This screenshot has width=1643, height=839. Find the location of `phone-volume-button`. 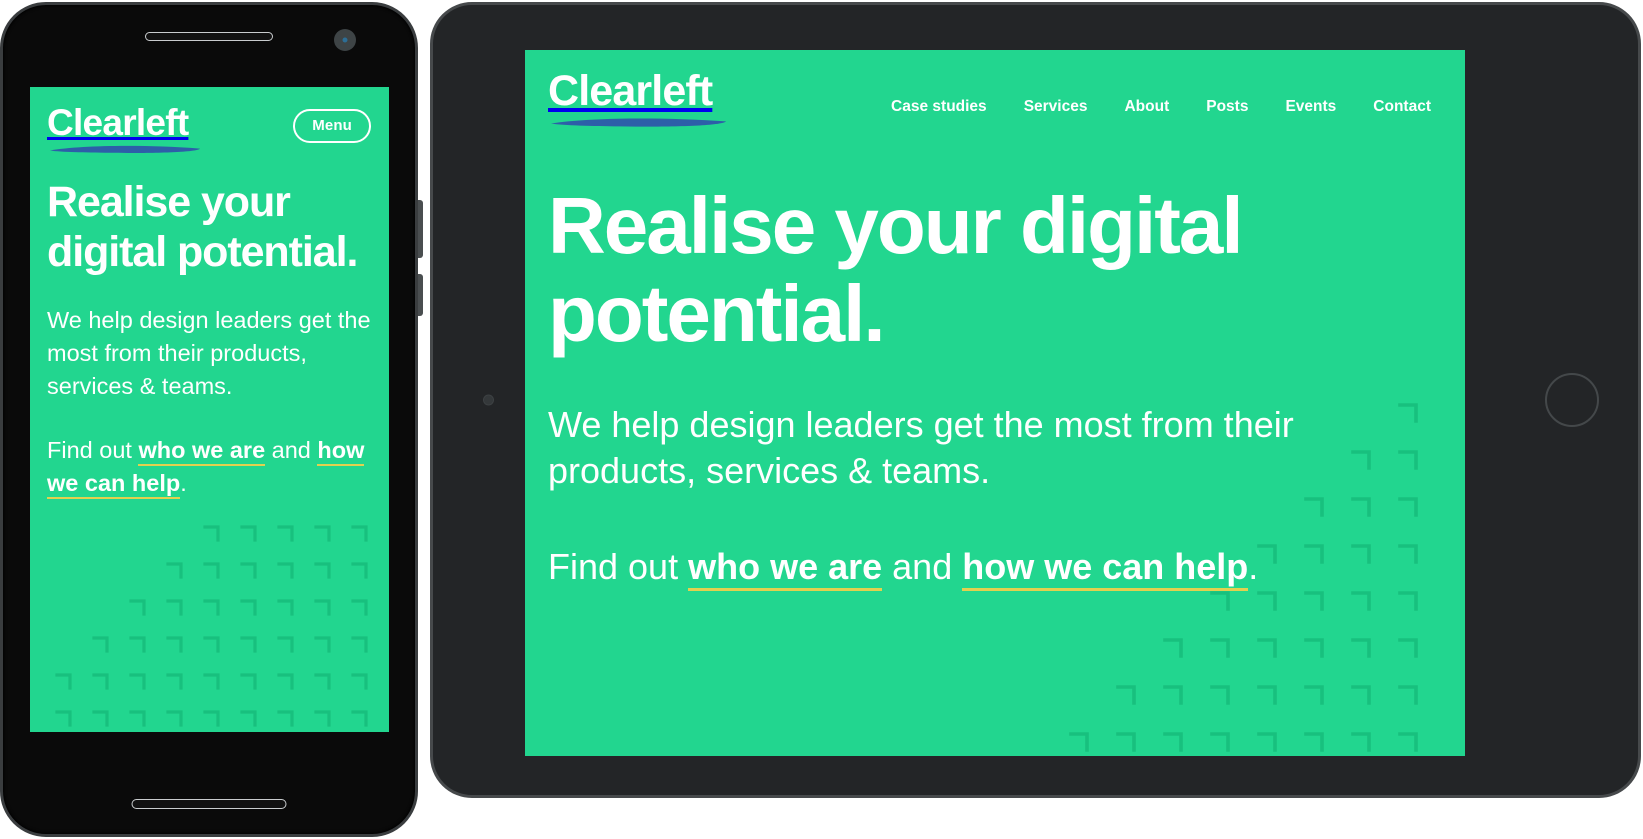

phone-volume-button is located at coordinates (420, 229).